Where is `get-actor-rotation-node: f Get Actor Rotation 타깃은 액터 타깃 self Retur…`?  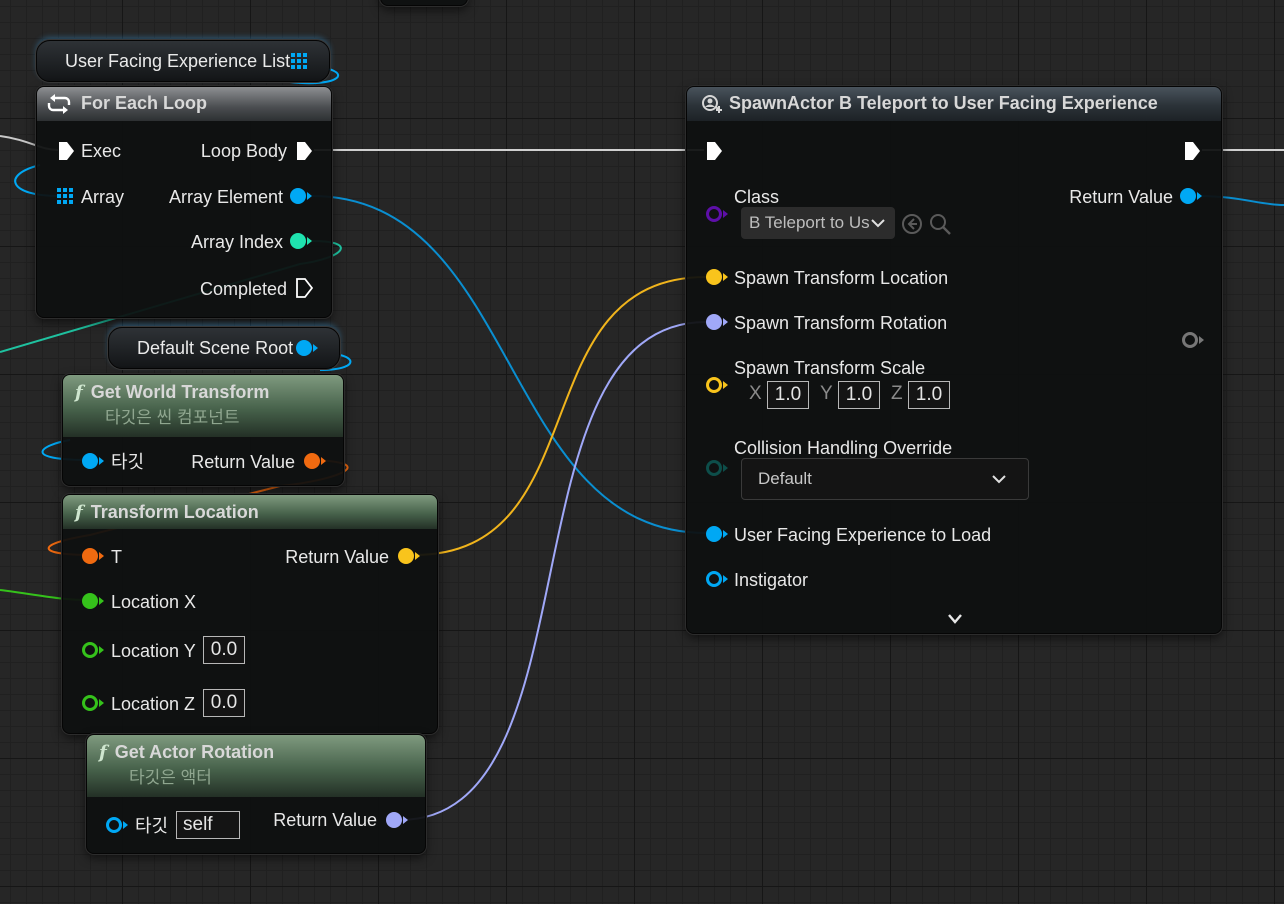
get-actor-rotation-node: f Get Actor Rotation 타깃은 액터 타깃 self Retur… is located at coordinates (256, 794).